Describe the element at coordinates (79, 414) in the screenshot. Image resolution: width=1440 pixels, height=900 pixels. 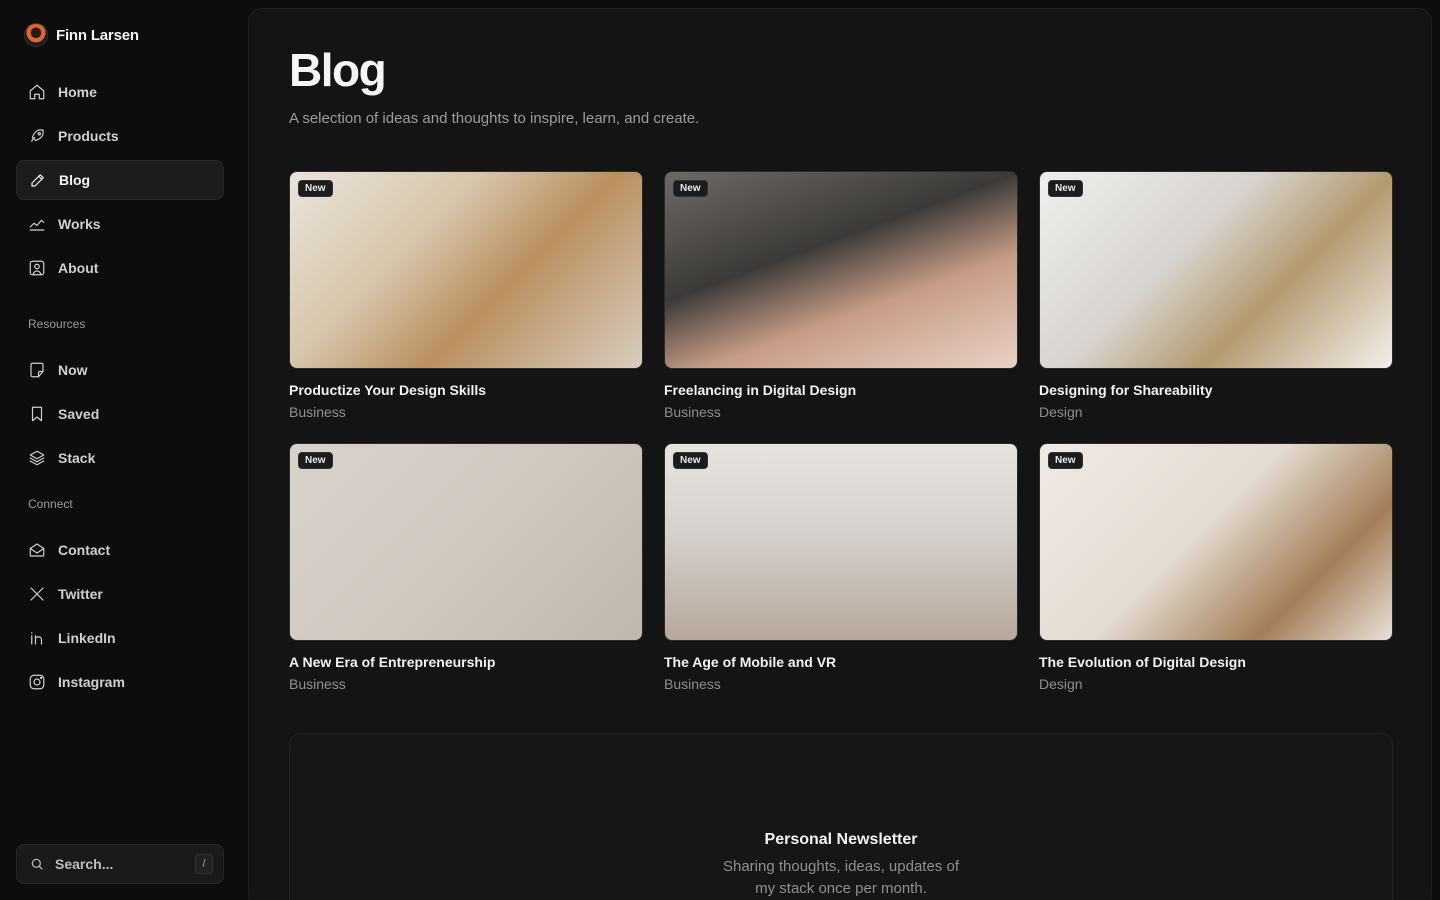
I see `sidebar-item-label: Saved` at that location.